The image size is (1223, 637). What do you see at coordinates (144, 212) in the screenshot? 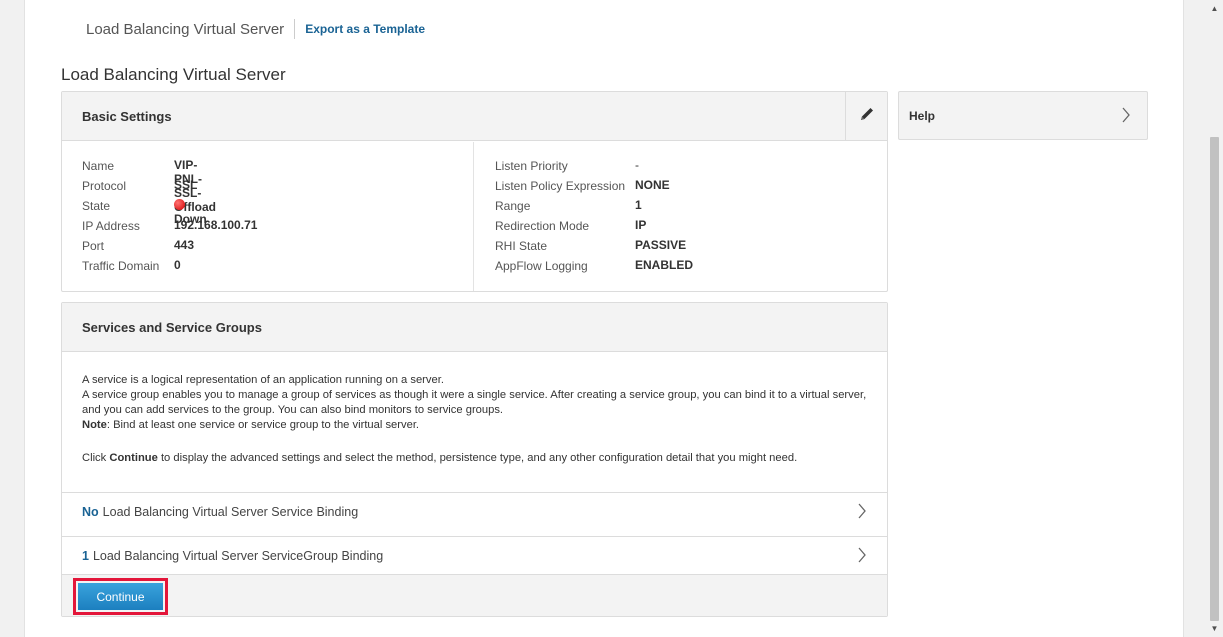
I see `field-state: State Down` at bounding box center [144, 212].